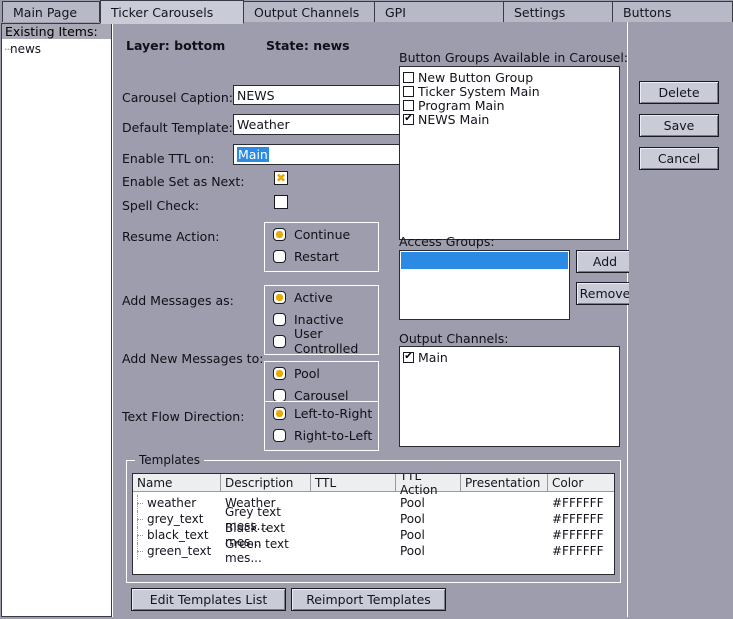 The image size is (733, 619). What do you see at coordinates (479, 91) in the screenshot?
I see `list-item-label: Ticker System Main` at bounding box center [479, 91].